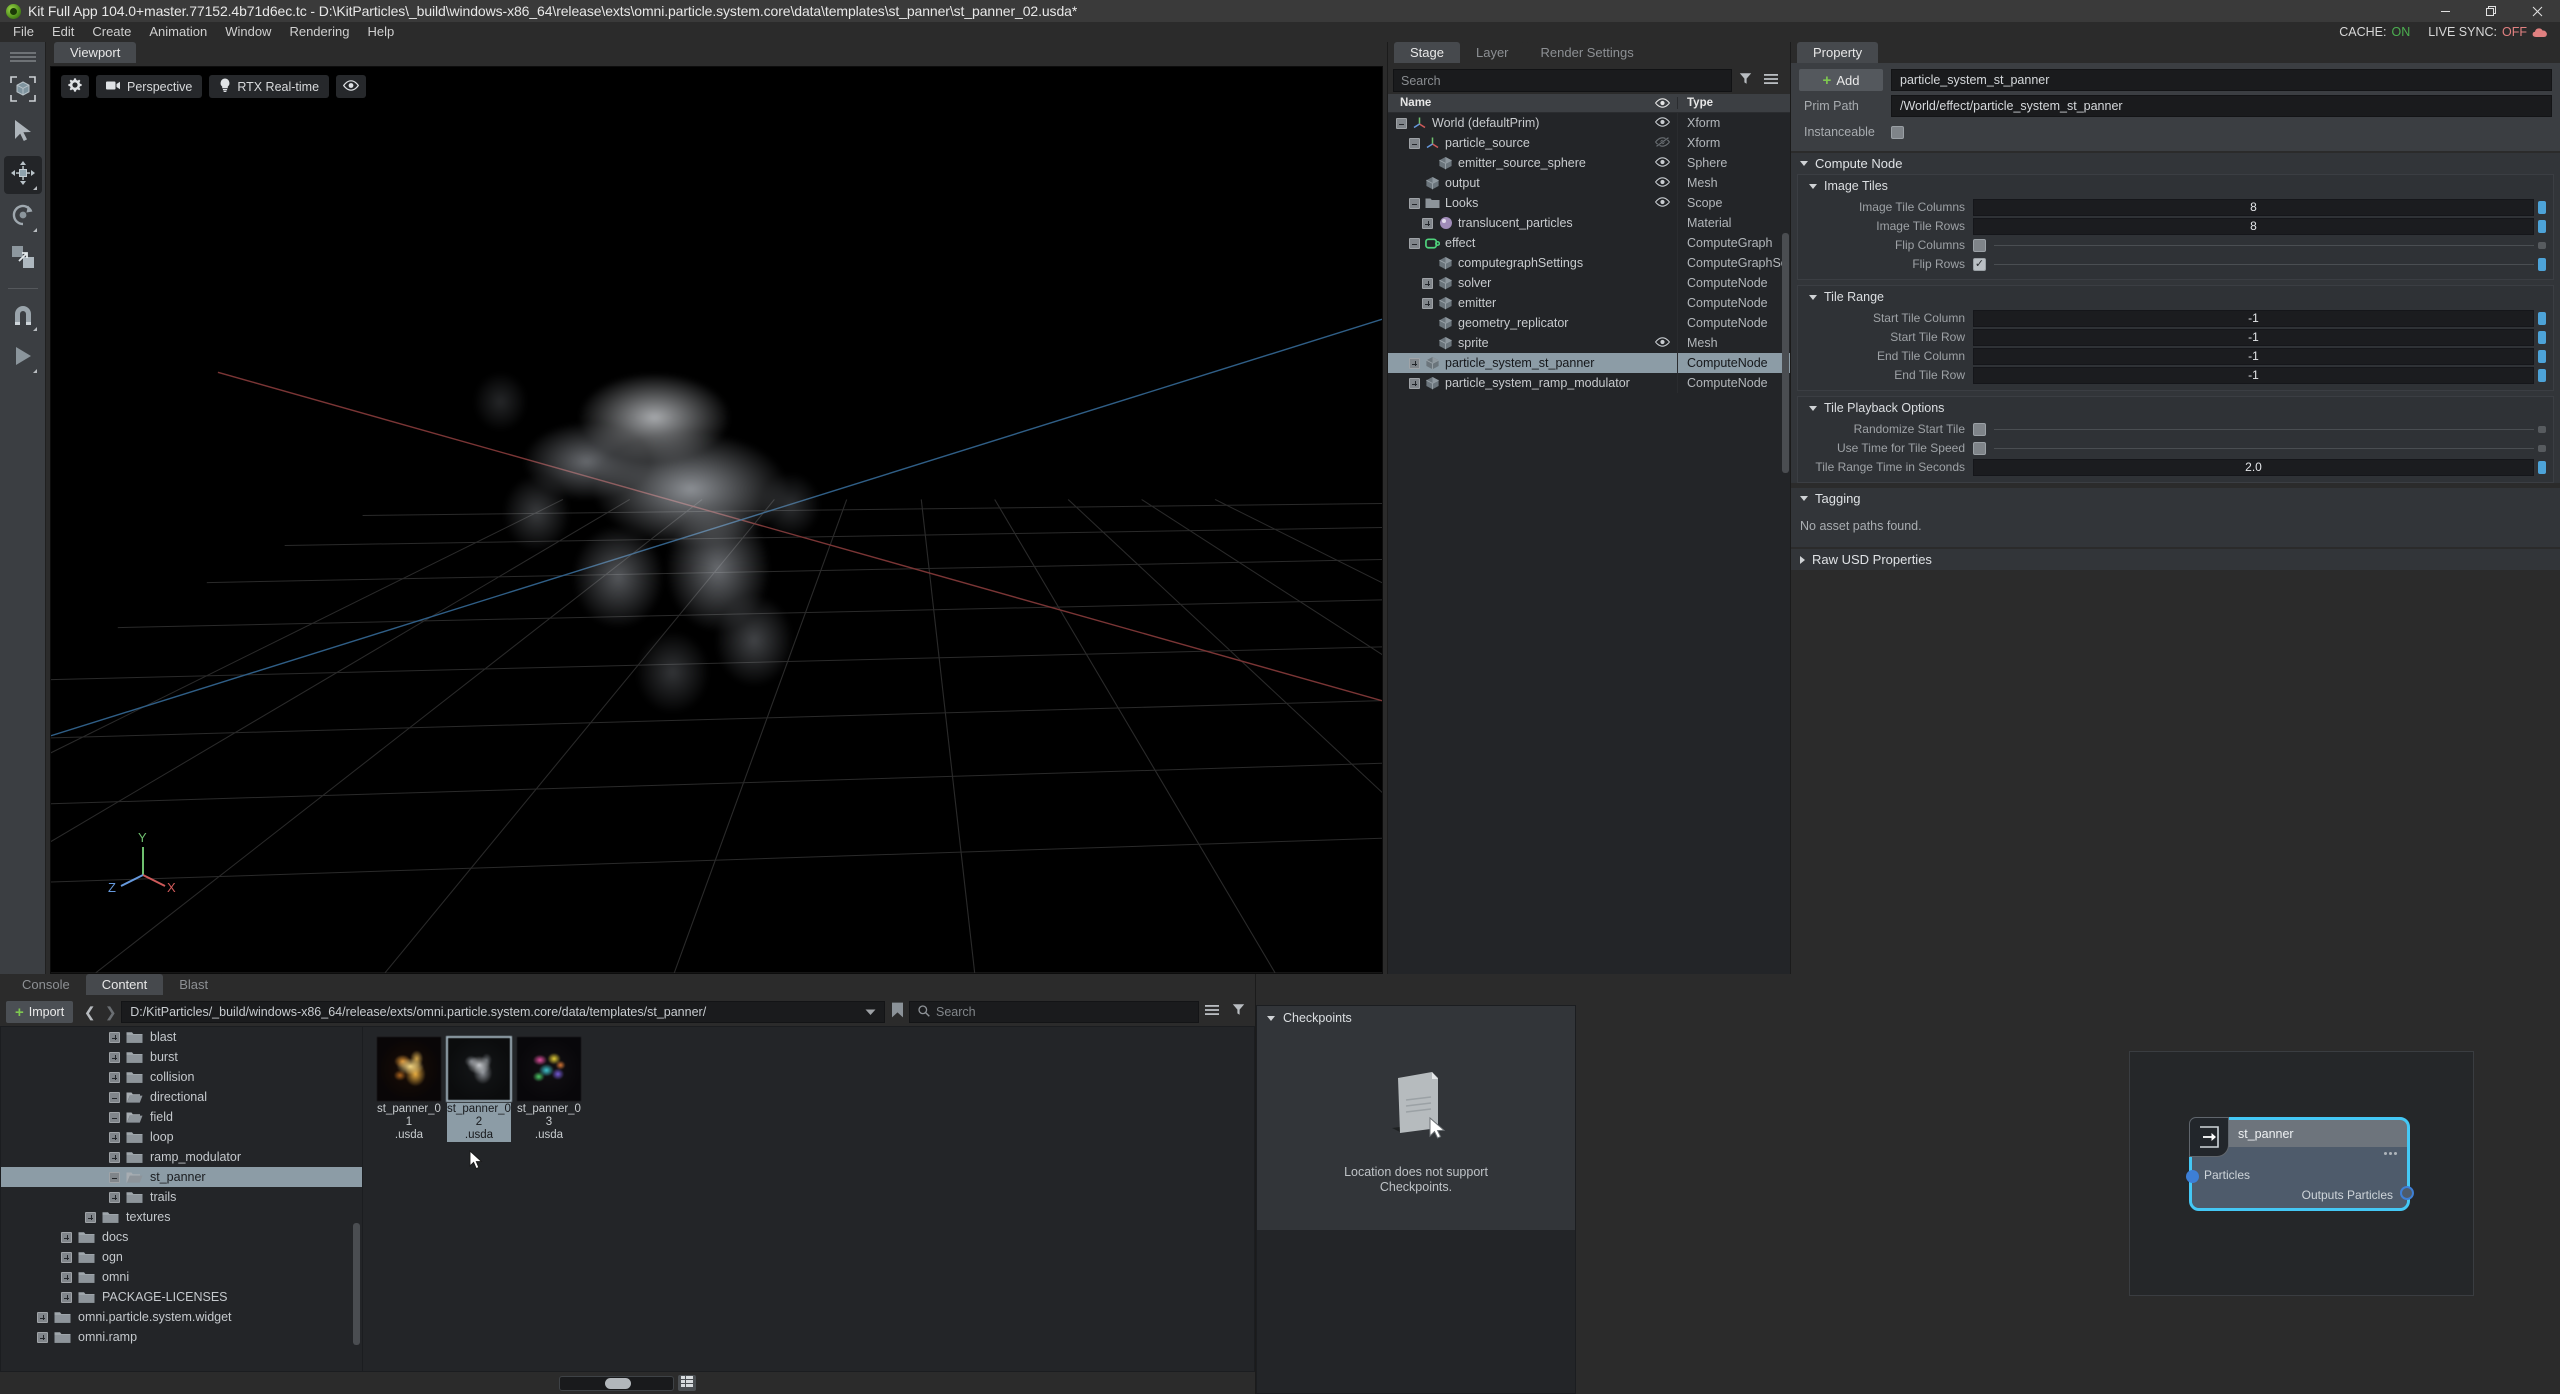  I want to click on stage-row-emitter: emitter ComputeNode, so click(1589, 303).